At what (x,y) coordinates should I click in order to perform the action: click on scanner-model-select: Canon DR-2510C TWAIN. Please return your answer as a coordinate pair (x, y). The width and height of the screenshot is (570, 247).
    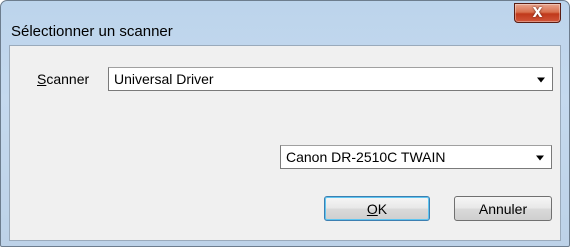
    Looking at the image, I should click on (416, 157).